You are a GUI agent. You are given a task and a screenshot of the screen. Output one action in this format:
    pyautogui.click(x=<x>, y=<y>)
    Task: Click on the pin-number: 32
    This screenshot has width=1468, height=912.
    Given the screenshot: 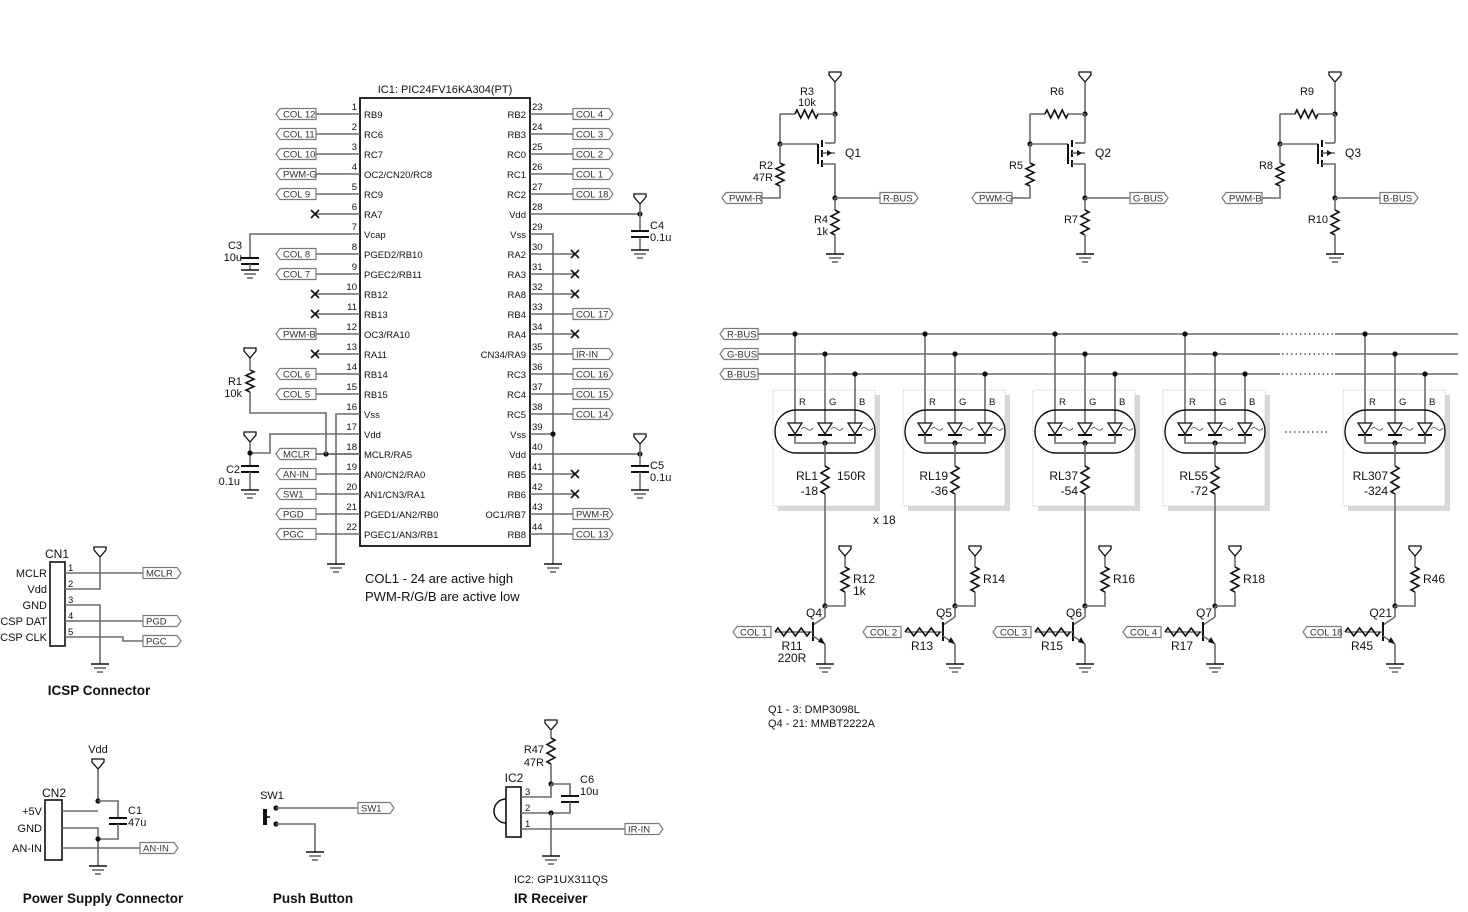 What is the action you would take?
    pyautogui.click(x=537, y=287)
    